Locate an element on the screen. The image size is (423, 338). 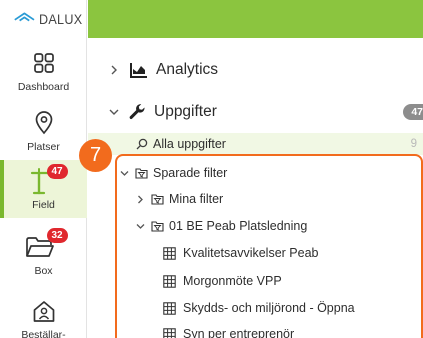
analytics-label: Analytics is located at coordinates (187, 69).